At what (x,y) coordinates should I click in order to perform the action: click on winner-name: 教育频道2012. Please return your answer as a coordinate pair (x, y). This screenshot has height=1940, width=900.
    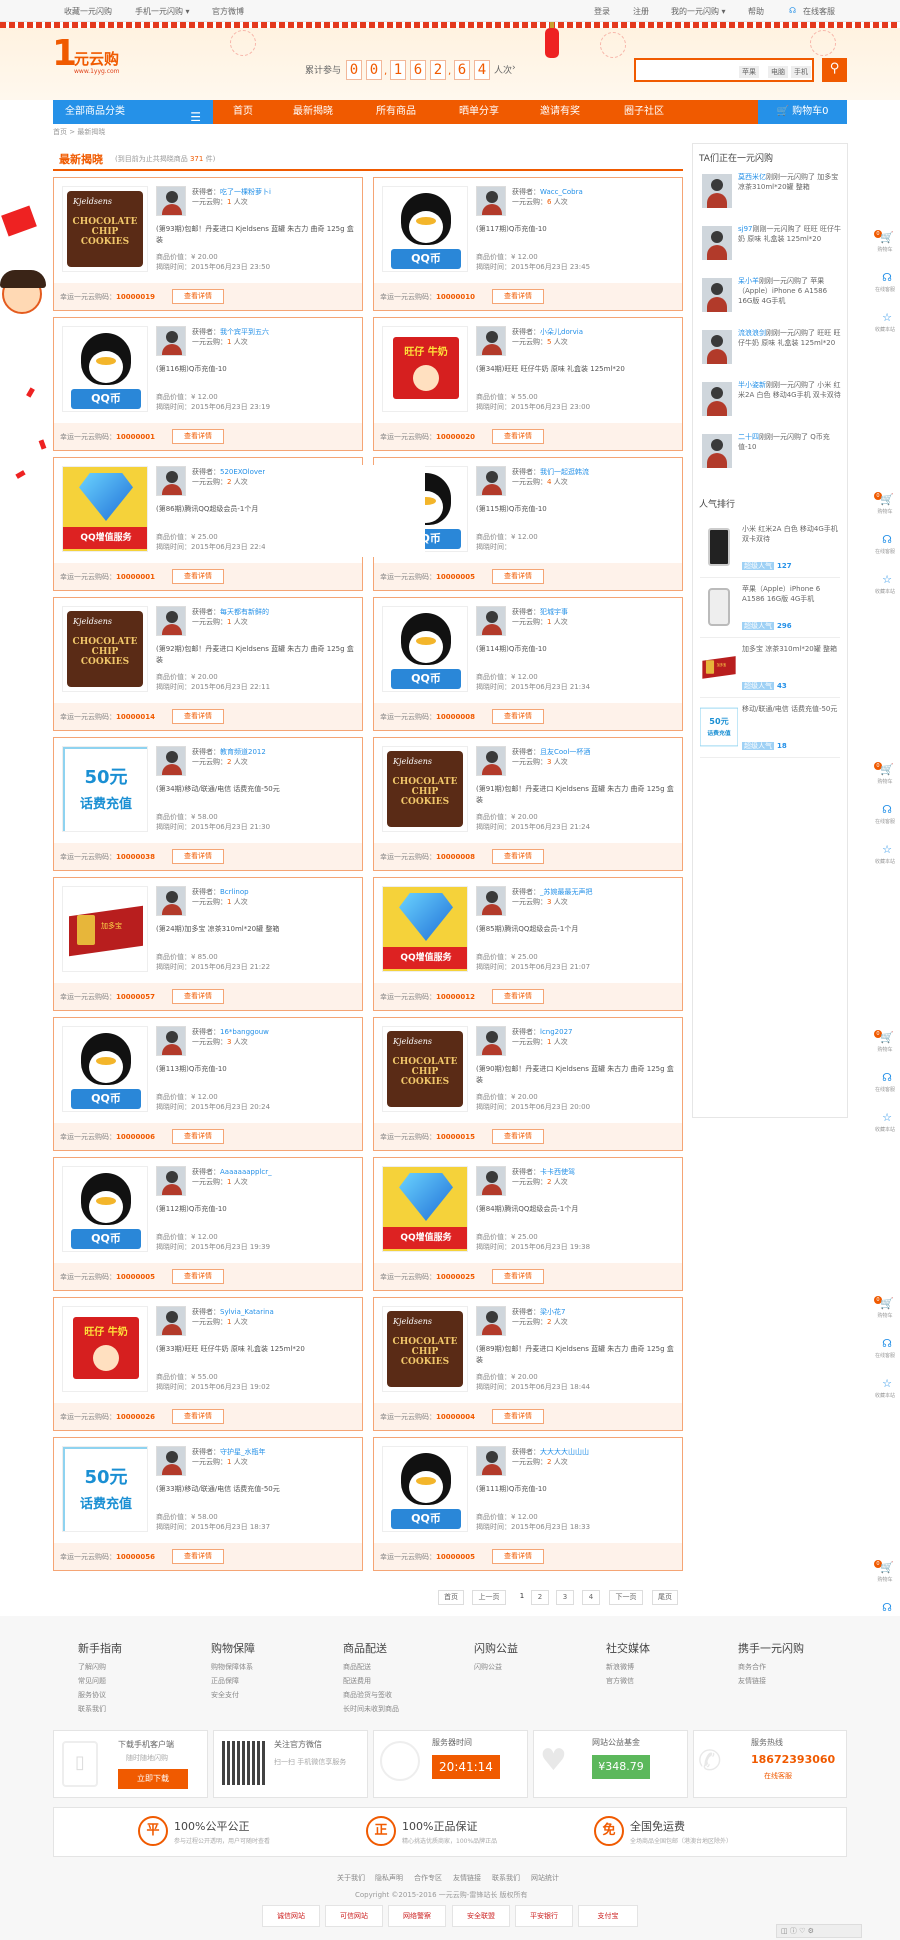
    Looking at the image, I should click on (243, 752).